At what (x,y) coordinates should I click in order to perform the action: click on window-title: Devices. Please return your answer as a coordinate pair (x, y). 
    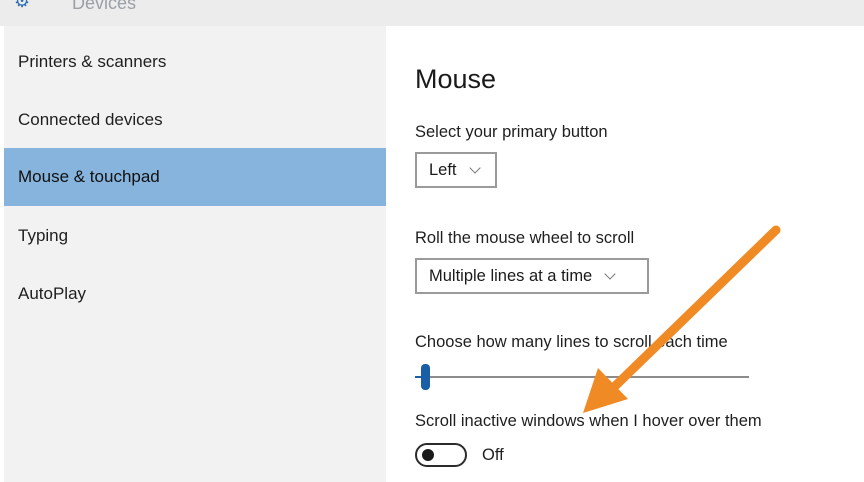
    Looking at the image, I should click on (104, 6).